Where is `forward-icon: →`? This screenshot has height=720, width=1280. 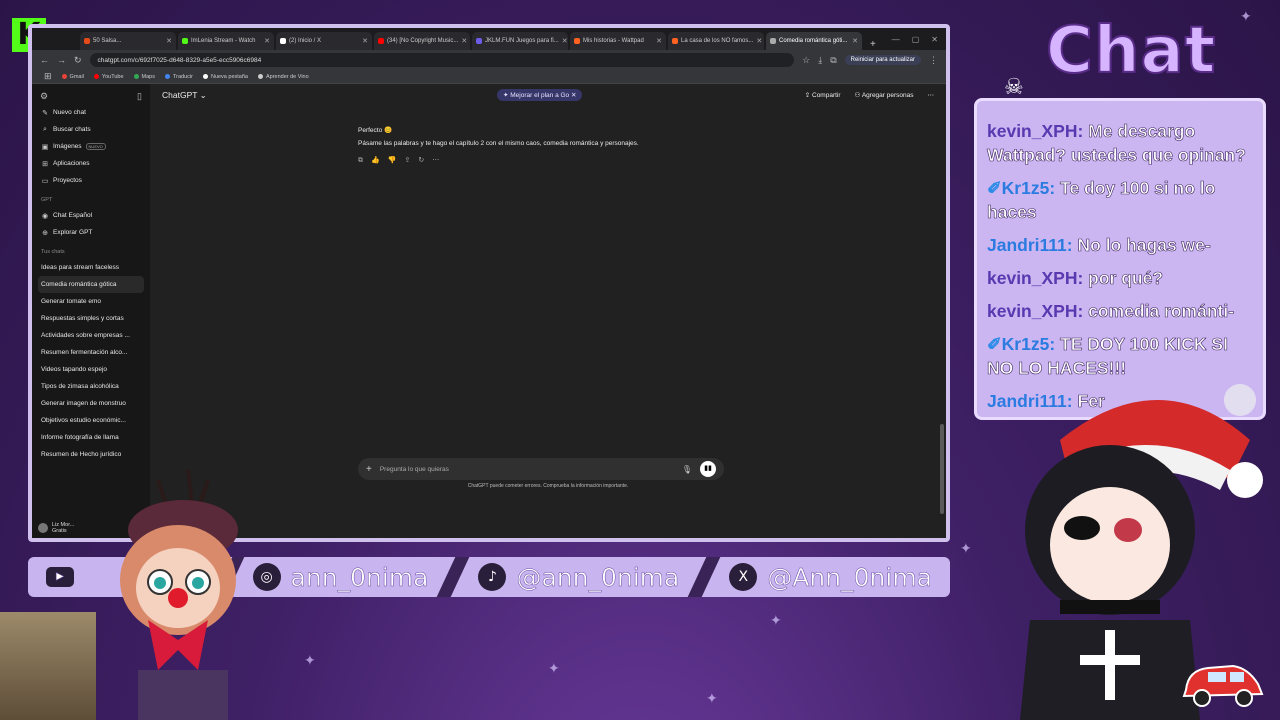
forward-icon: → is located at coordinates (61, 60).